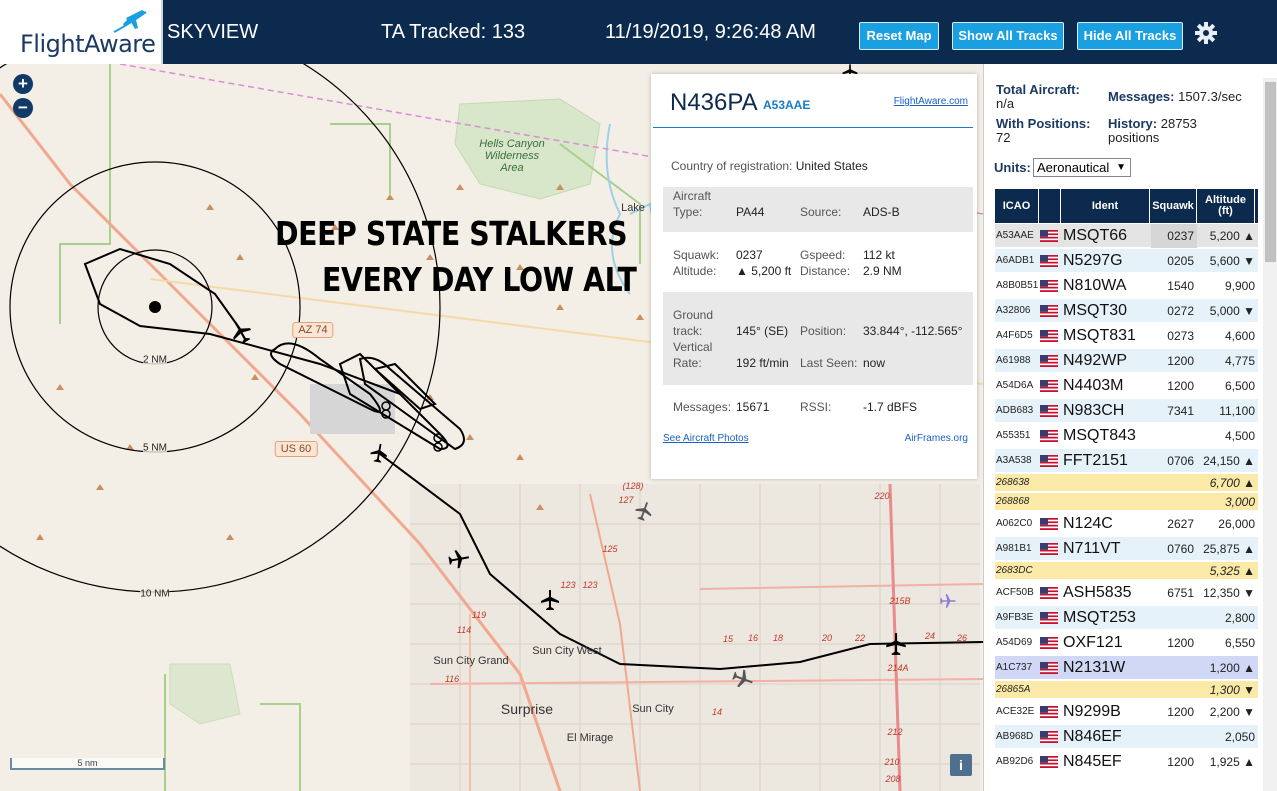 The width and height of the screenshot is (1277, 791). What do you see at coordinates (931, 101) in the screenshot?
I see `flightaware-link: FlightAware.com` at bounding box center [931, 101].